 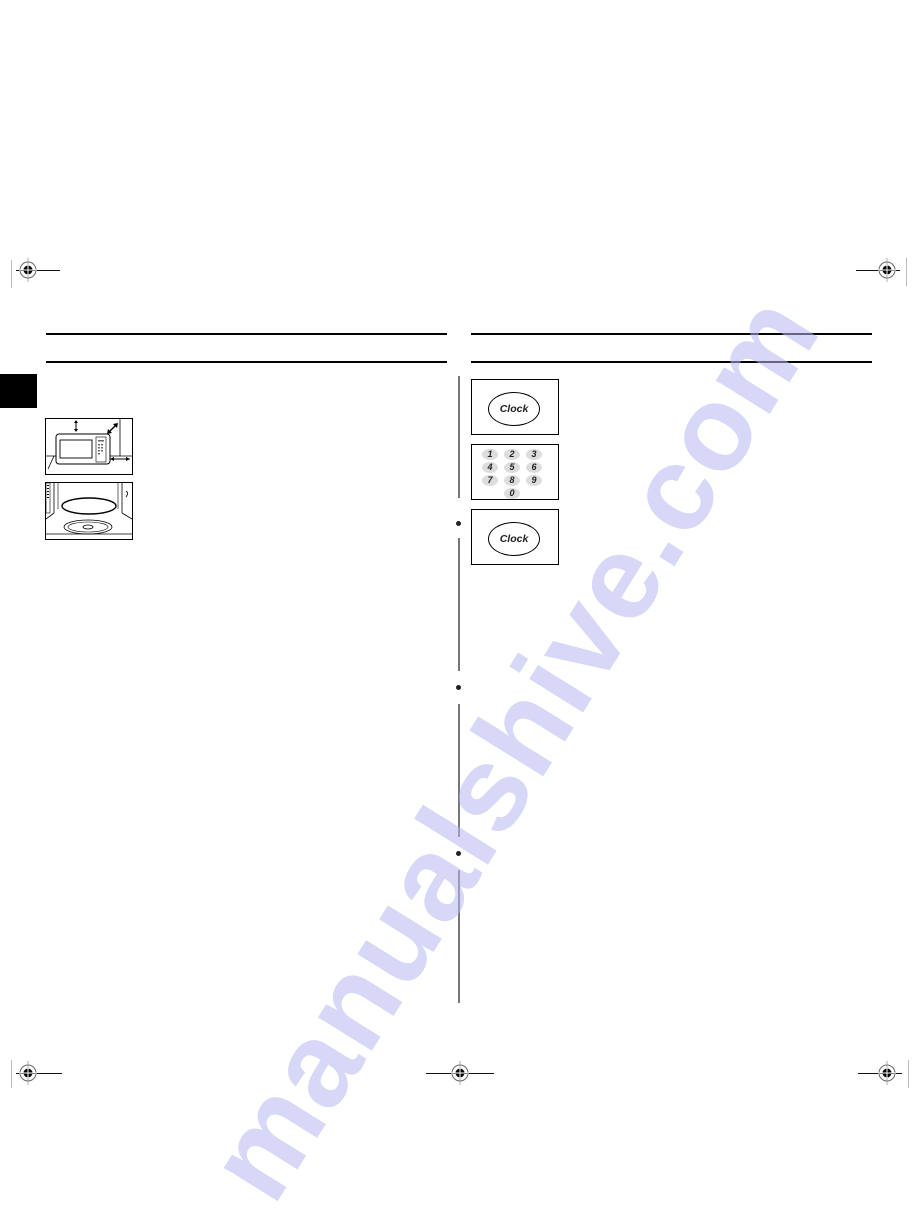 What do you see at coordinates (246, 334) in the screenshot?
I see `left-header-rule-top` at bounding box center [246, 334].